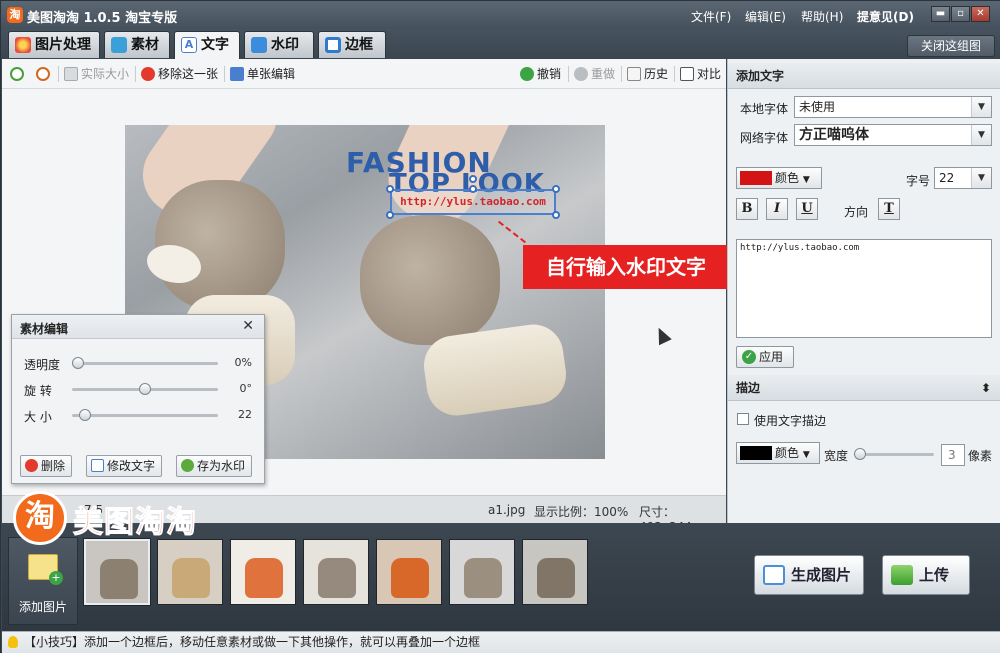 This screenshot has width=1000, height=653. What do you see at coordinates (359, 45) in the screenshot?
I see `tab-label: 边框` at bounding box center [359, 45].